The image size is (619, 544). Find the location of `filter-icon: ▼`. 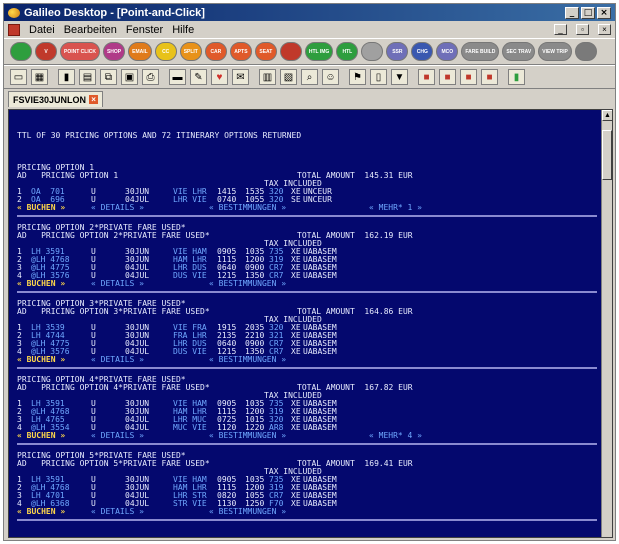

filter-icon: ▼ is located at coordinates (399, 77).